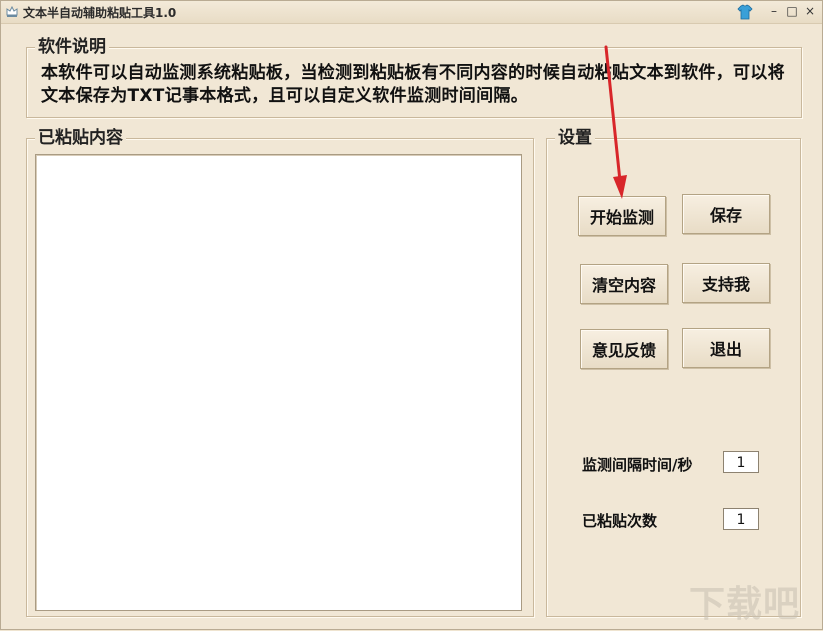 Image resolution: width=823 pixels, height=631 pixels. What do you see at coordinates (741, 462) in the screenshot?
I see `interval-input: 1` at bounding box center [741, 462].